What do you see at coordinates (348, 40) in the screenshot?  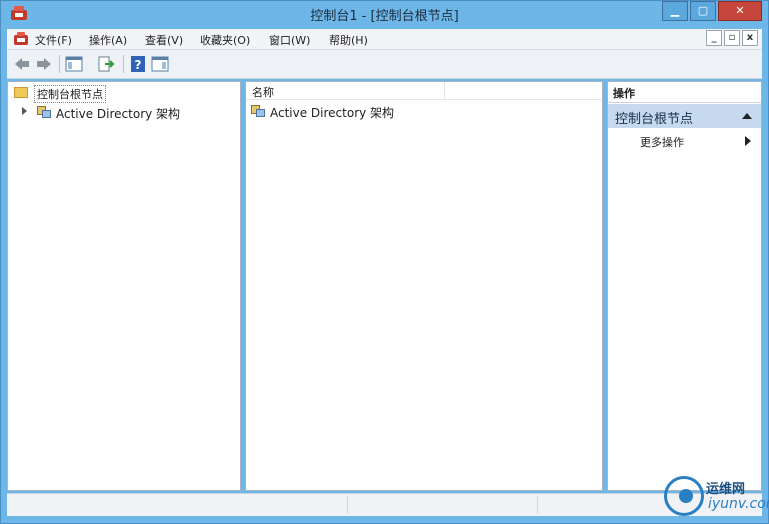 I see `menu-help: 帮助(H)` at bounding box center [348, 40].